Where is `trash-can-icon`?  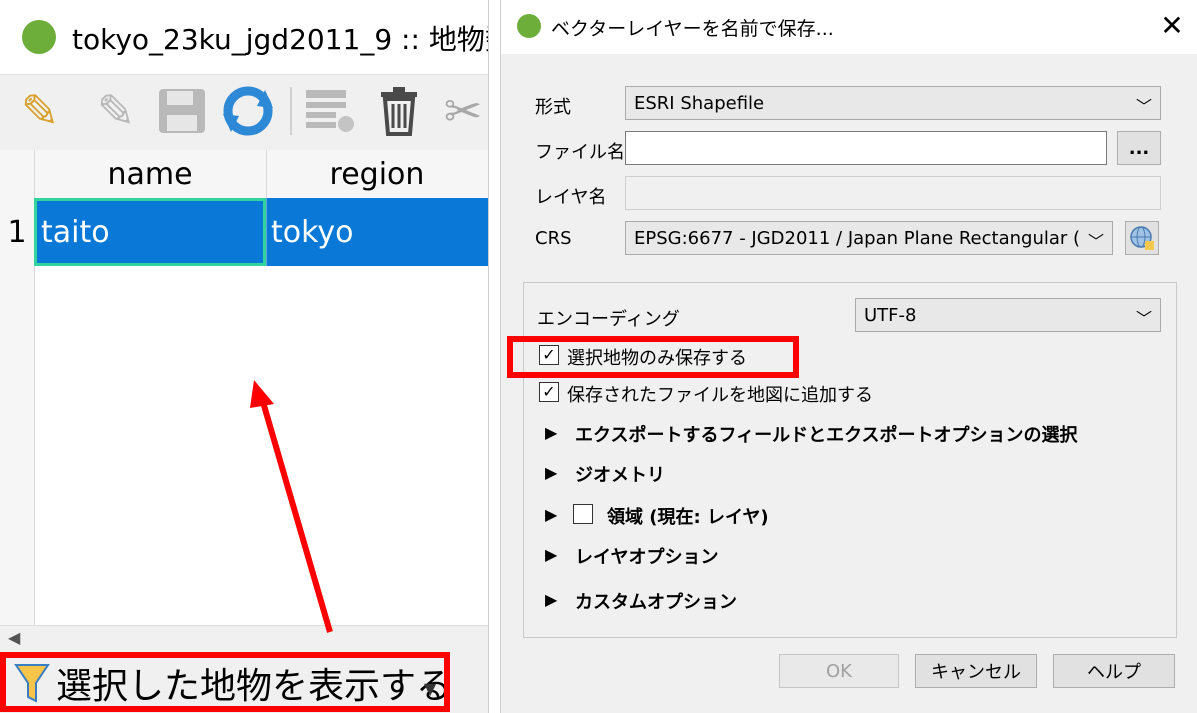
trash-can-icon is located at coordinates (399, 111).